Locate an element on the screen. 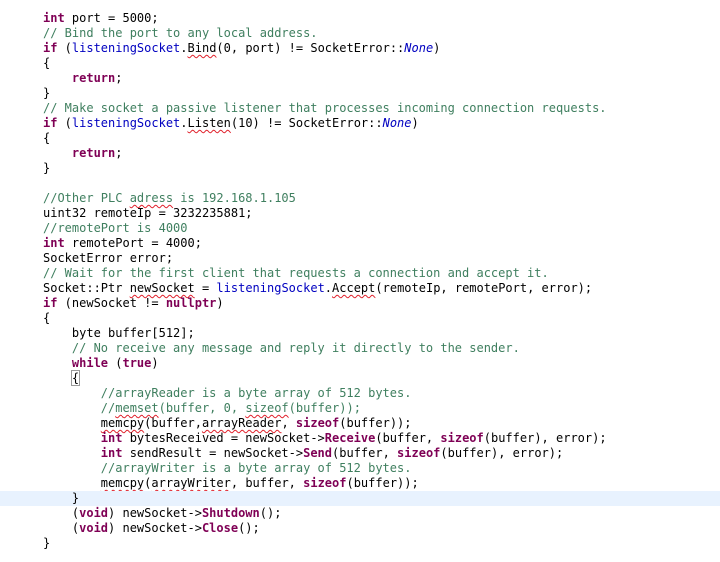 This screenshot has width=720, height=562. code-token: newSocket is located at coordinates (162, 288).